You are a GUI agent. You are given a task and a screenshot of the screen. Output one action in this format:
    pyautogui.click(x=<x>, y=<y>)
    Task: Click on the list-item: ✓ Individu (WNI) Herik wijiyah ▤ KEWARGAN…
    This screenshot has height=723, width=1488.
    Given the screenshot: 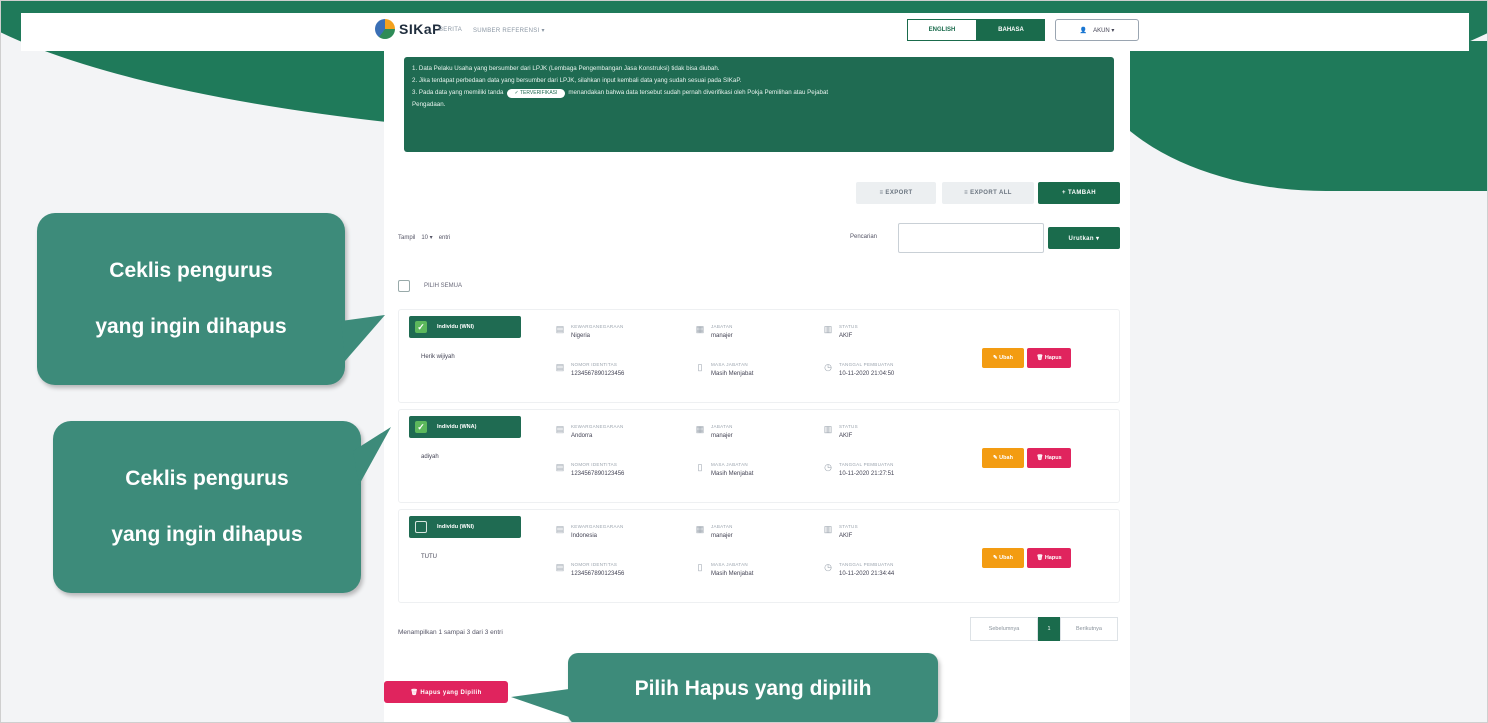 What is the action you would take?
    pyautogui.click(x=759, y=356)
    